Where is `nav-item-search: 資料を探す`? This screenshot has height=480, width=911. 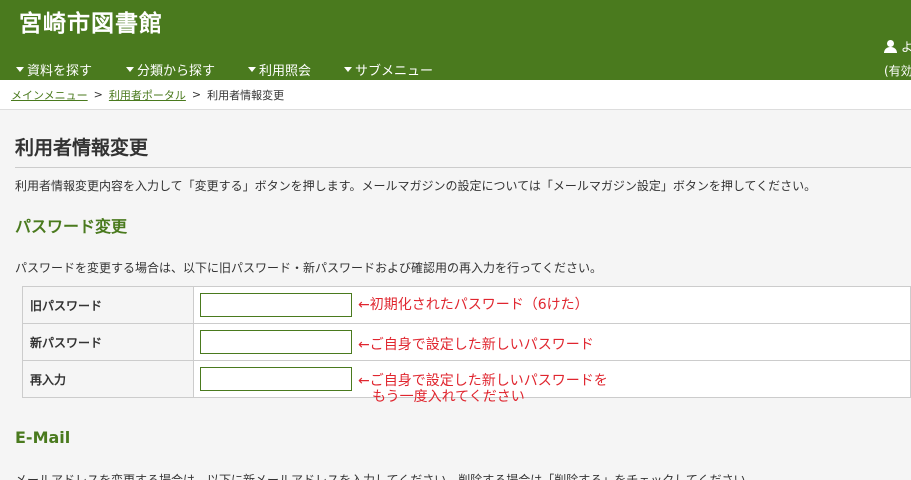 nav-item-search: 資料を探す is located at coordinates (54, 69).